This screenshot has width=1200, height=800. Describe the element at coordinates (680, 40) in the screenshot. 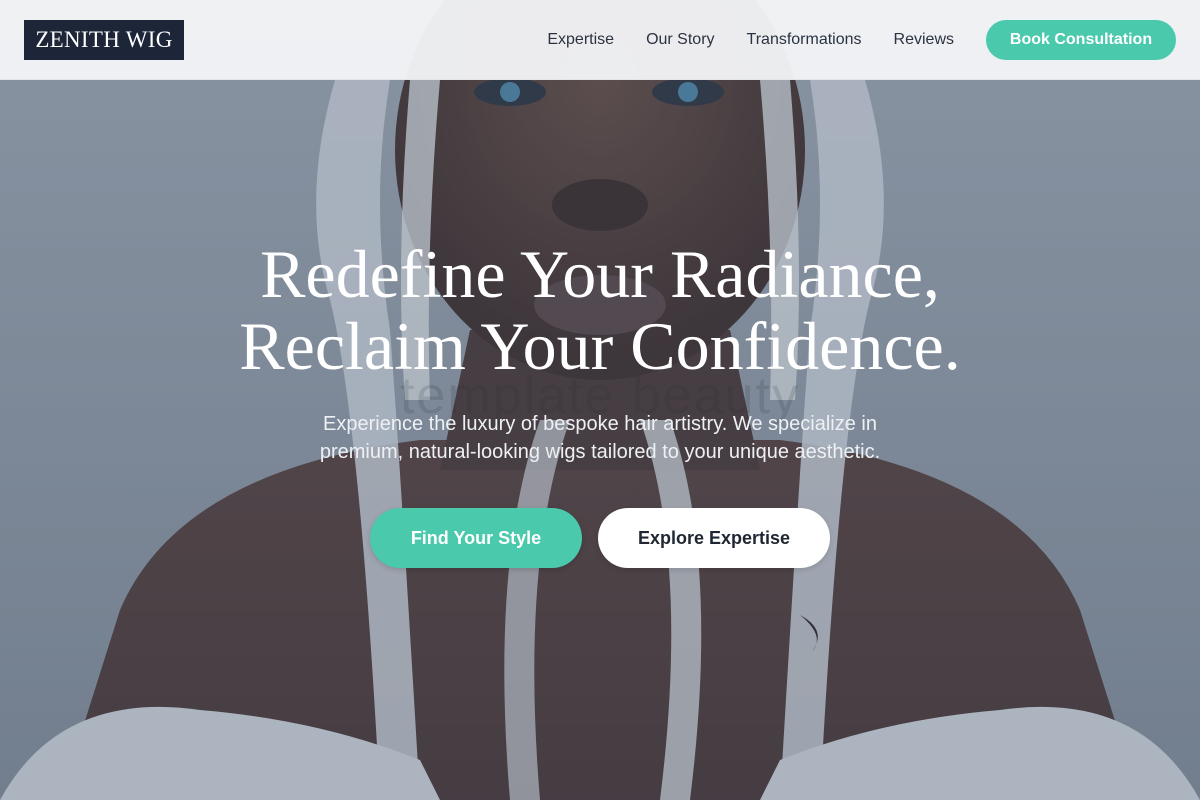

I see `nav-link-our-story: Our Story` at that location.